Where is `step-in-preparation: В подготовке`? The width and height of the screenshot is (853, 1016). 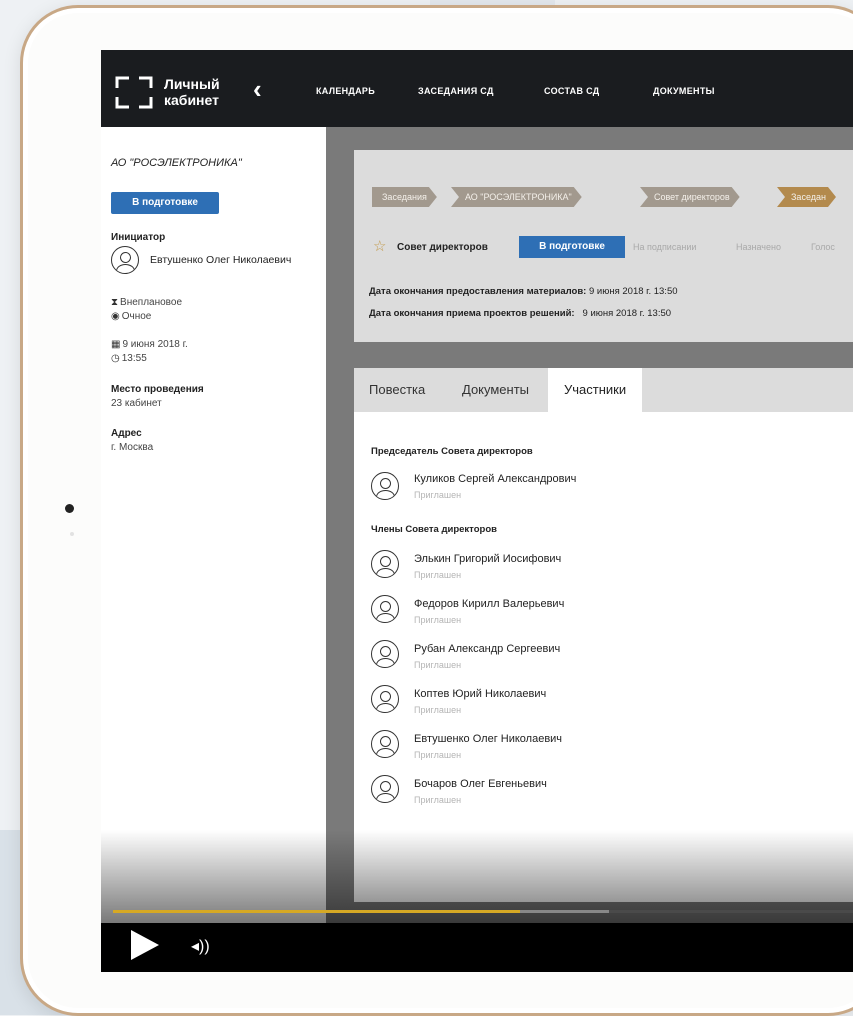 step-in-preparation: В подготовке is located at coordinates (572, 247).